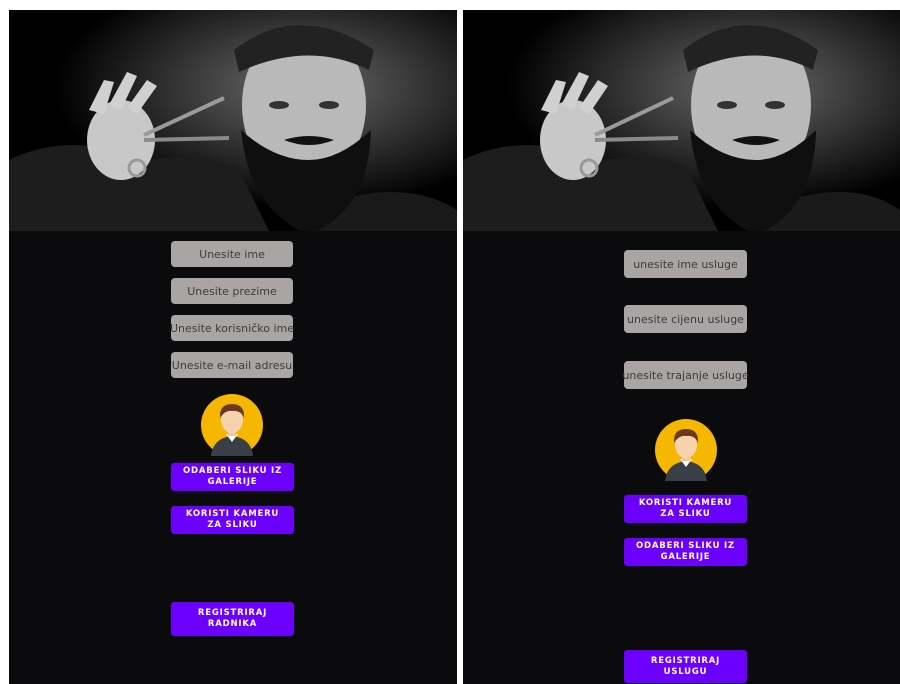 This screenshot has height=684, width=900. Describe the element at coordinates (232, 328) in the screenshot. I see `username-field: Unesite korisničko ime` at that location.